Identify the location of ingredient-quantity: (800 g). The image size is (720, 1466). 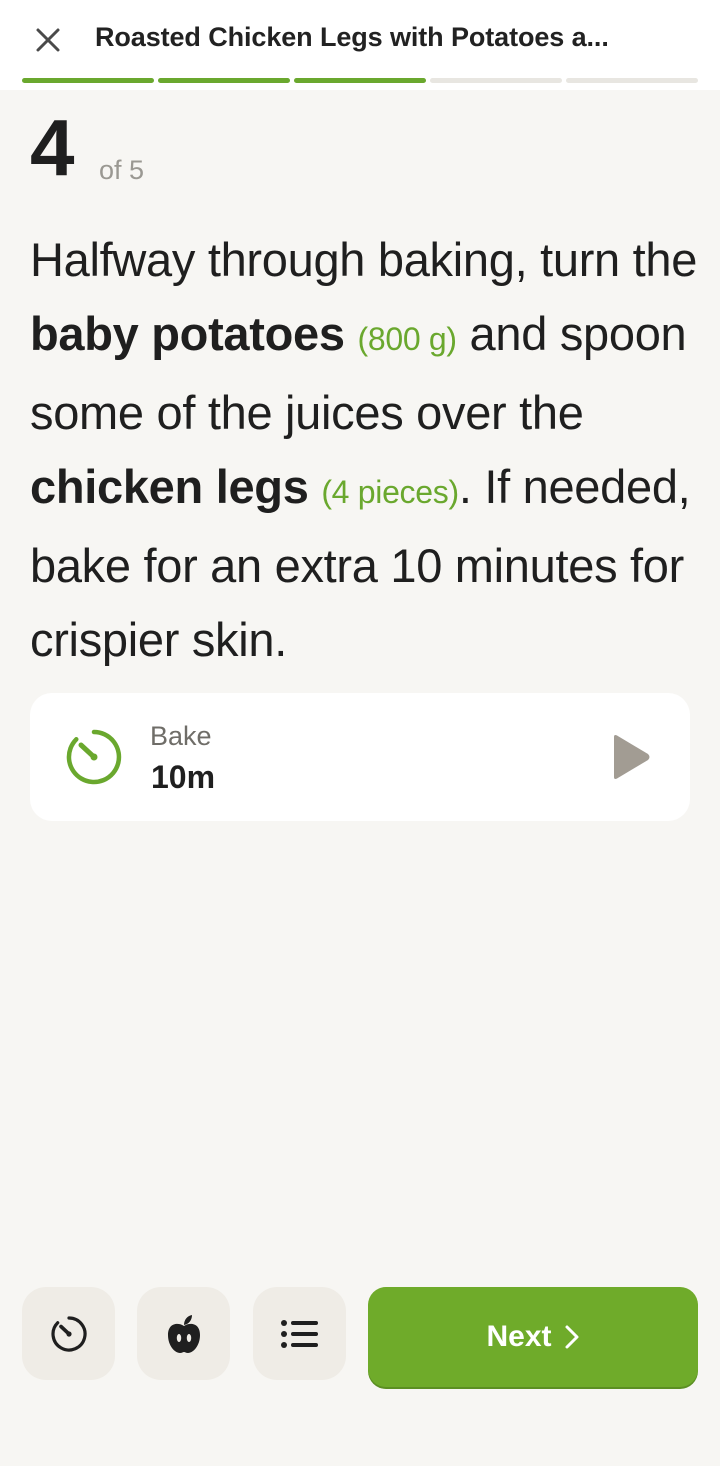
(407, 338).